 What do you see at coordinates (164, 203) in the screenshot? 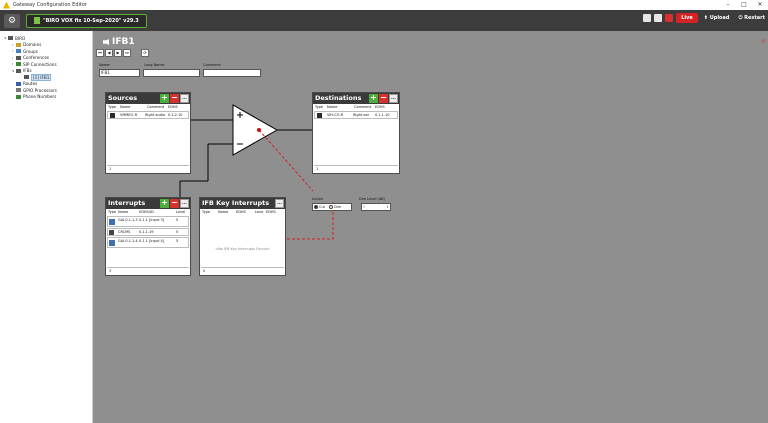
I see `add-interrupt-button: +` at bounding box center [164, 203].